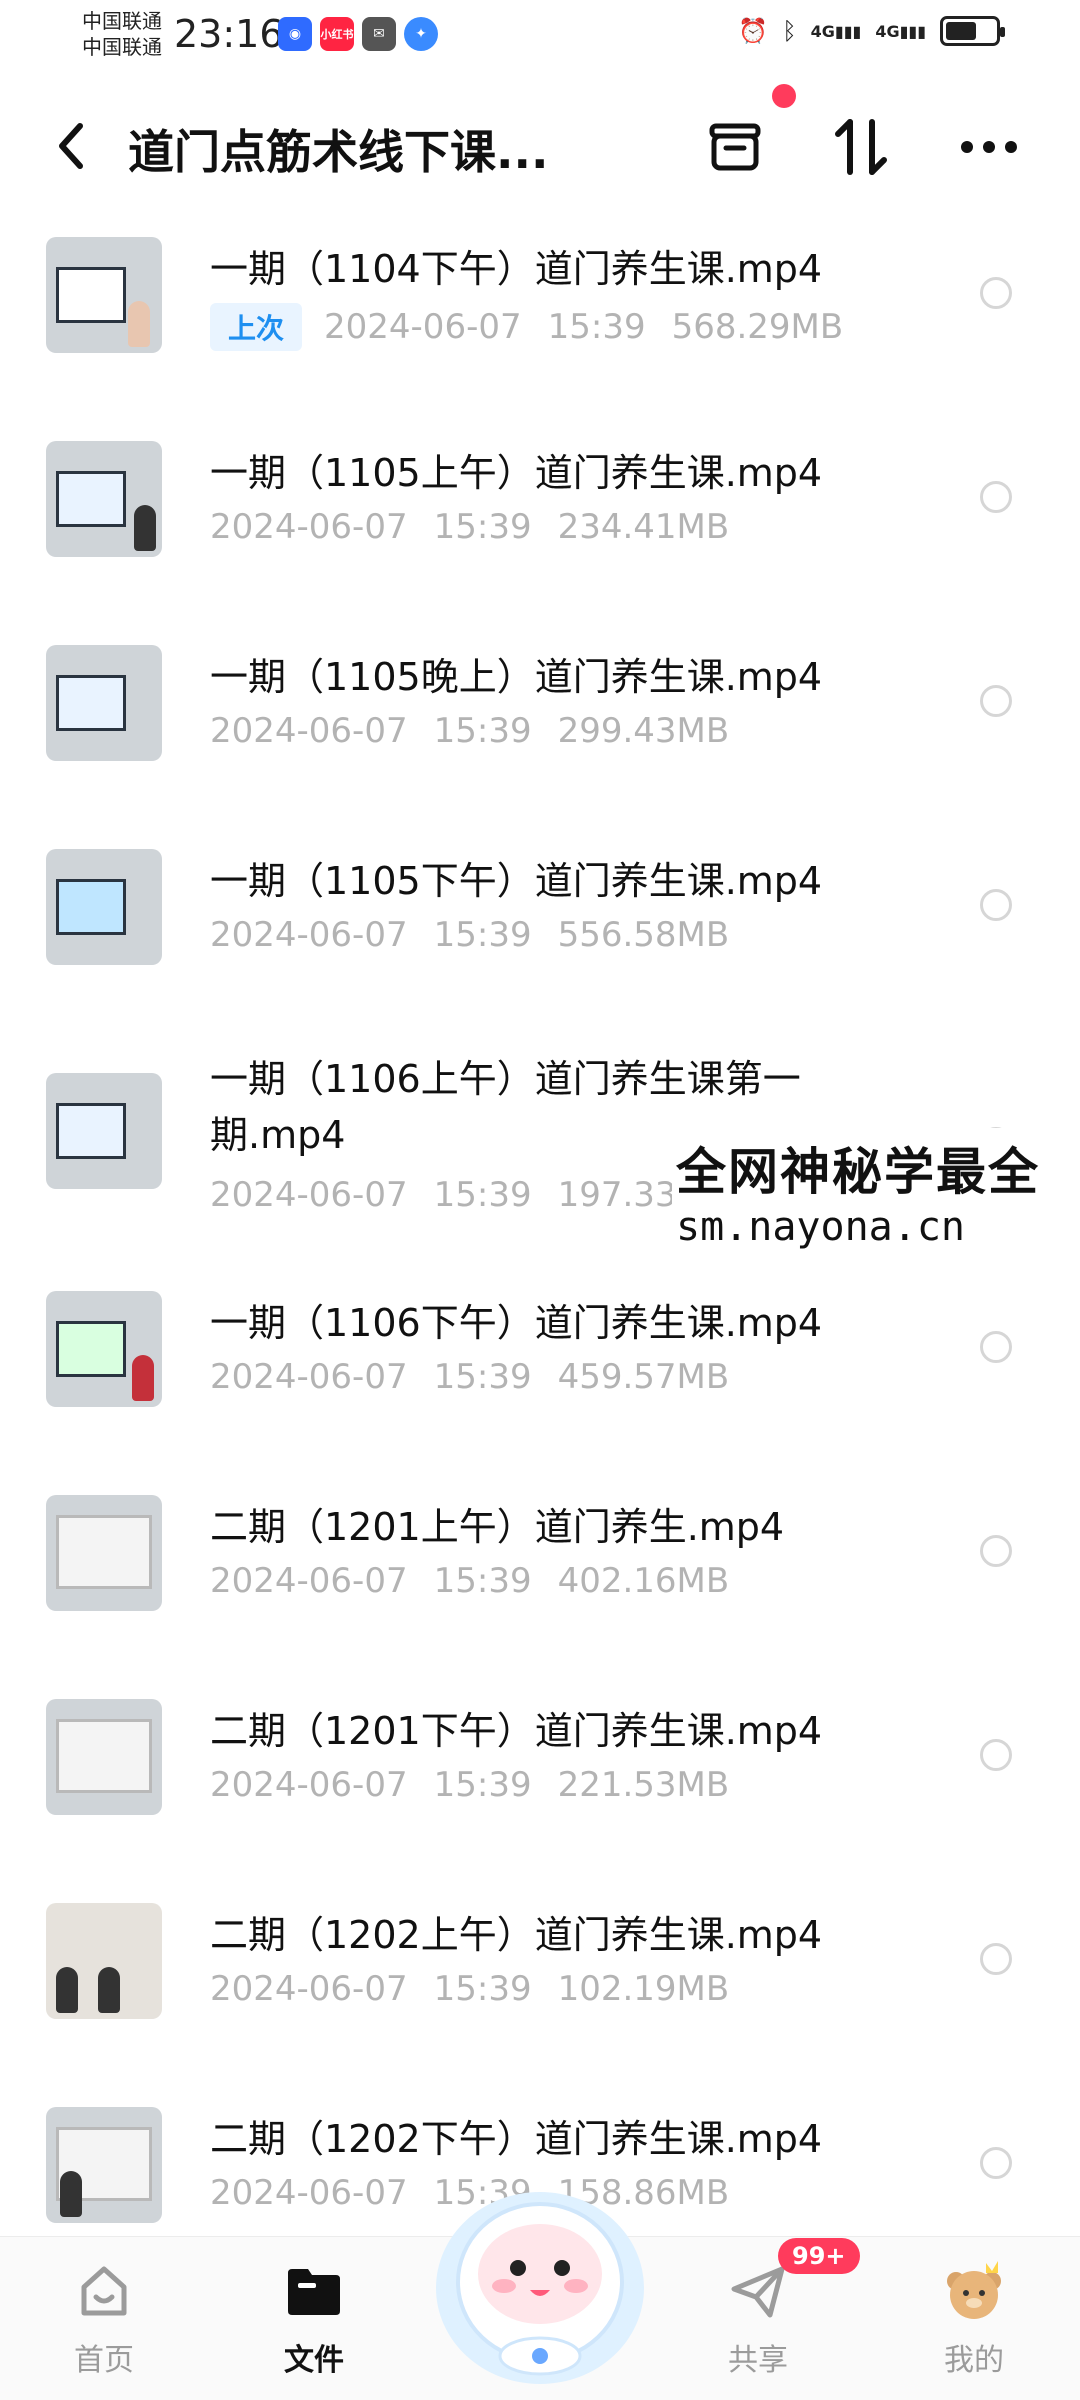  I want to click on inbox-icon, so click(735, 147).